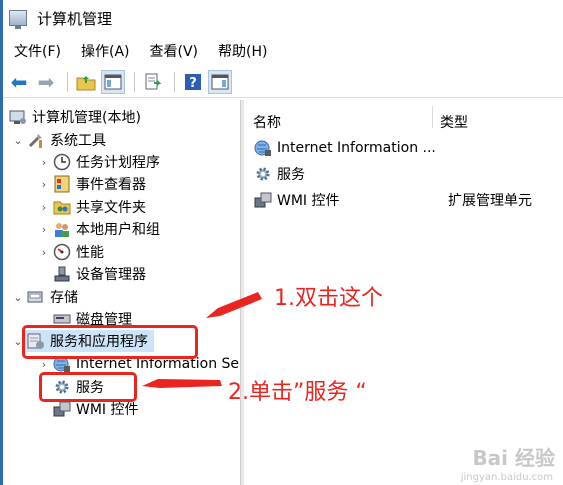 The image size is (563, 485). I want to click on annotation-step1-text: 1.双击这个, so click(328, 298).